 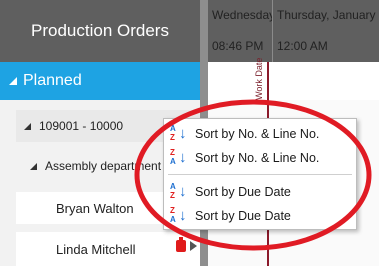 I want to click on timeline-column-2: Thursday, January 12:00 AM, so click(x=326, y=31).